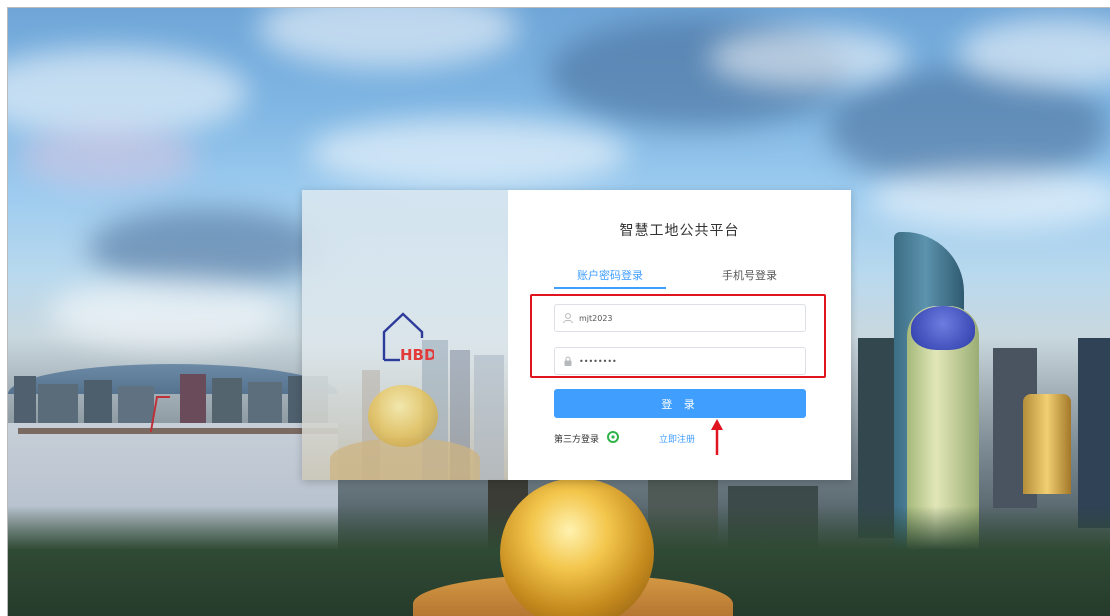 This screenshot has height=616, width=1110. What do you see at coordinates (417, 354) in the screenshot?
I see `svg-text: HBD` at bounding box center [417, 354].